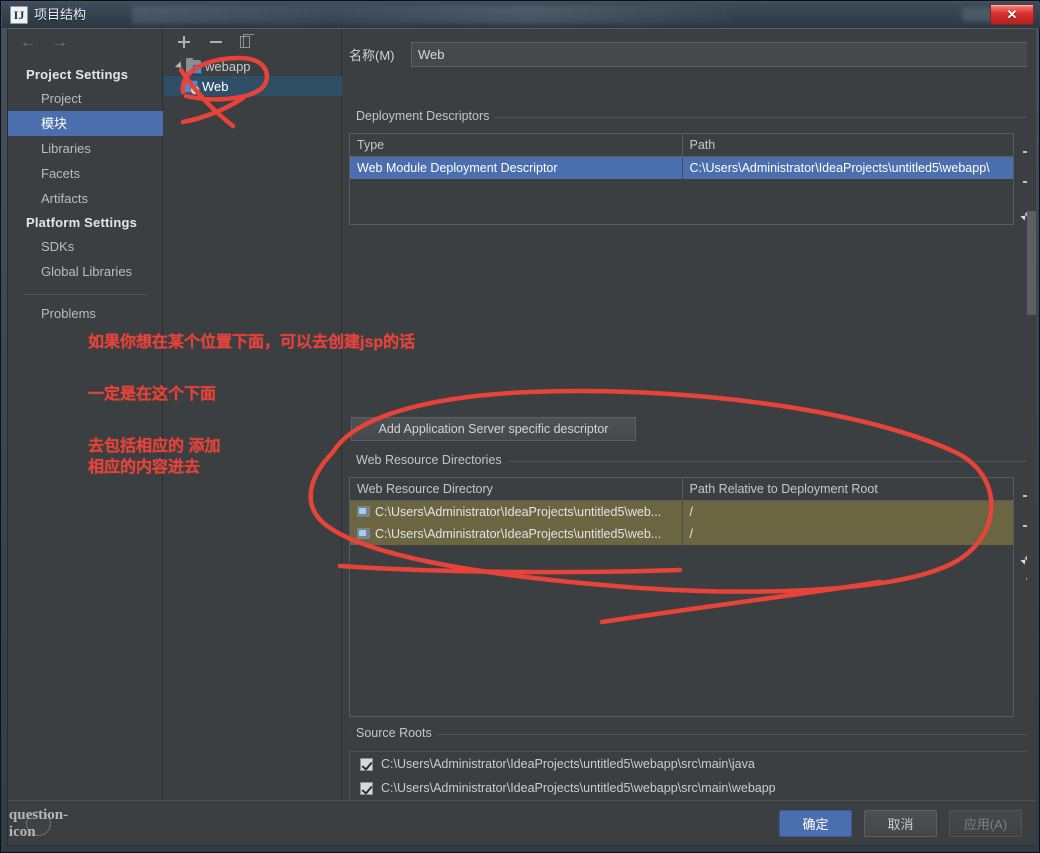 Image resolution: width=1040 pixels, height=853 pixels. I want to click on back-icon: ←, so click(28, 43).